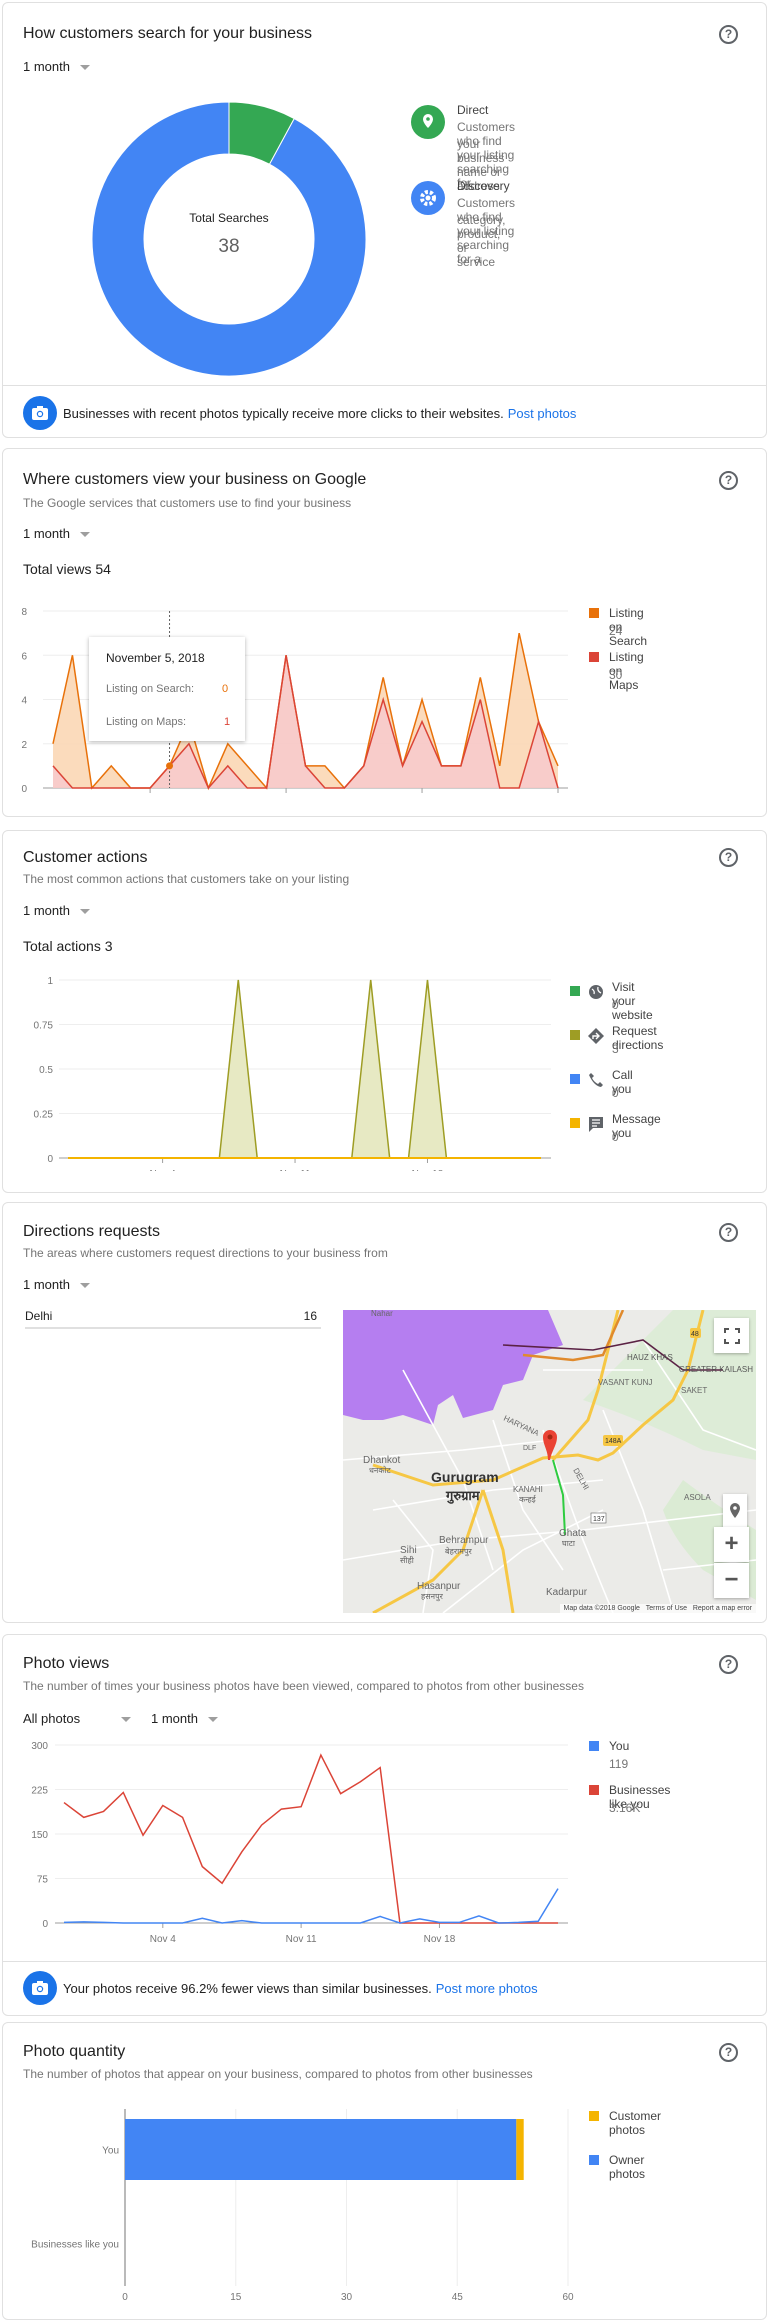 The image size is (770, 2324). I want to click on map-label: 48, so click(695, 1334).